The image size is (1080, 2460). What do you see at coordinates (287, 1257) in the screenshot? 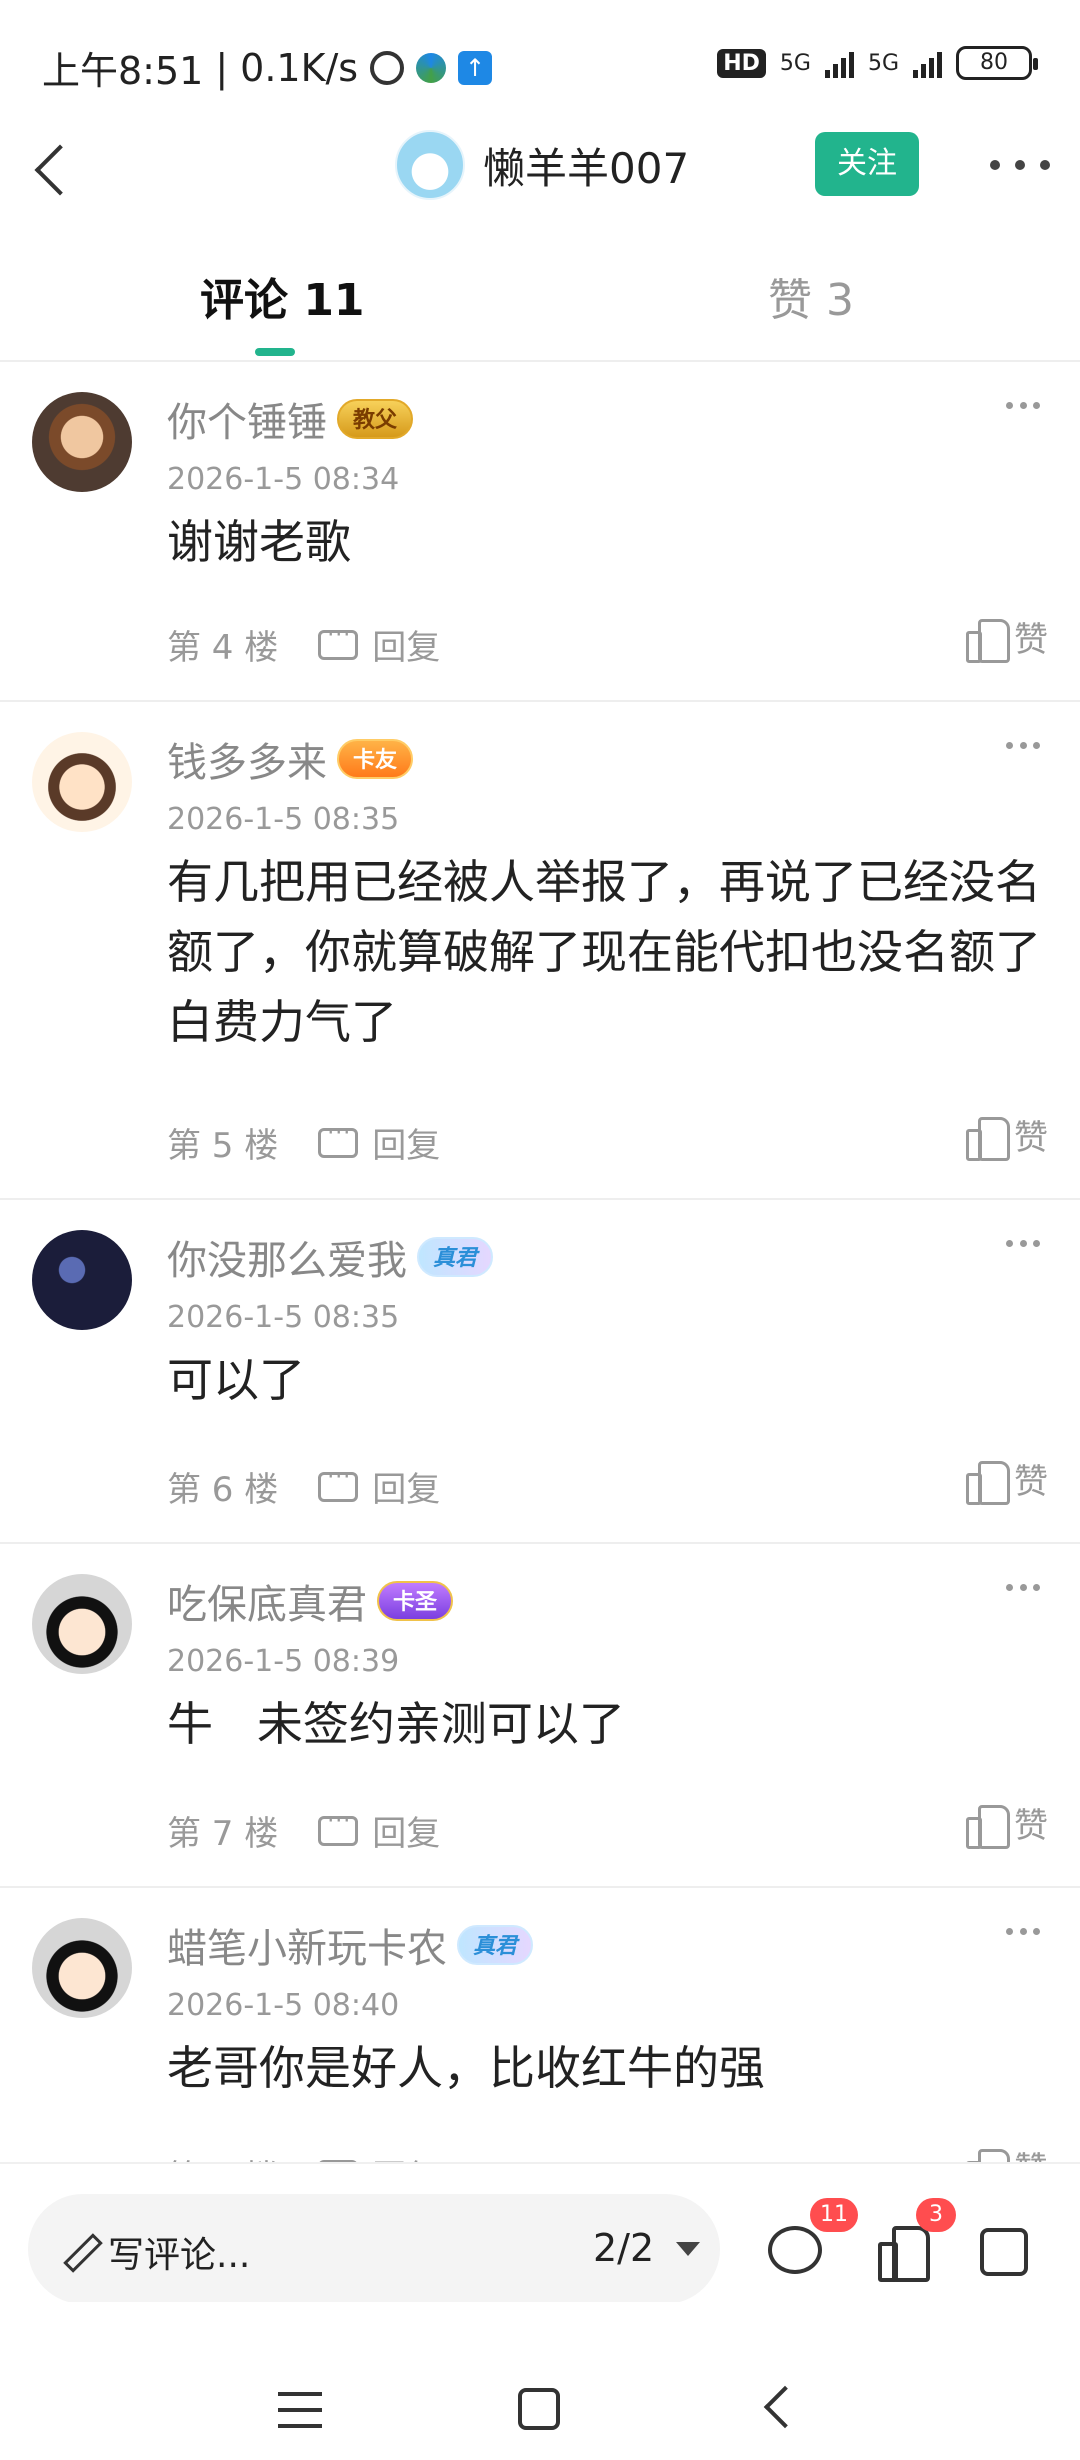
I see `comment-author-name: 你没那么爱我` at bounding box center [287, 1257].